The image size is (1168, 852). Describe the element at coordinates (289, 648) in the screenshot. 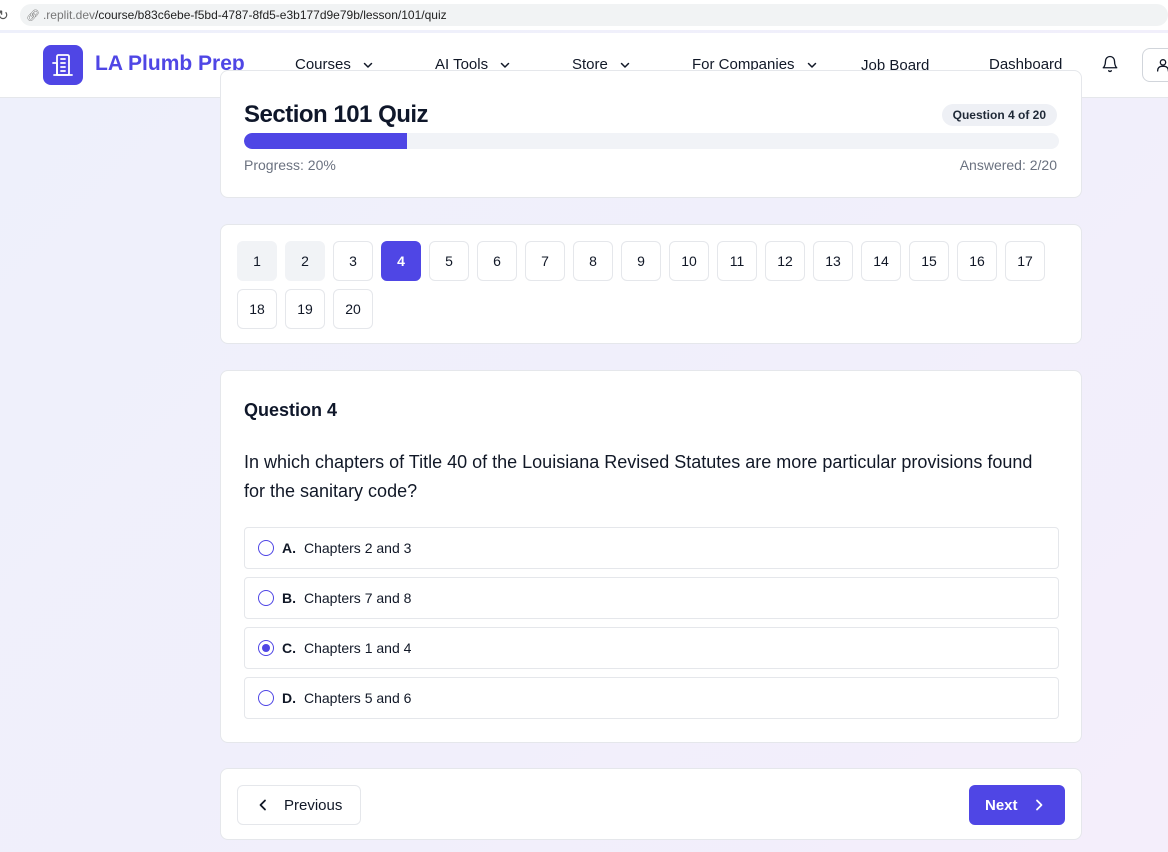

I see `option-letter: C.` at that location.